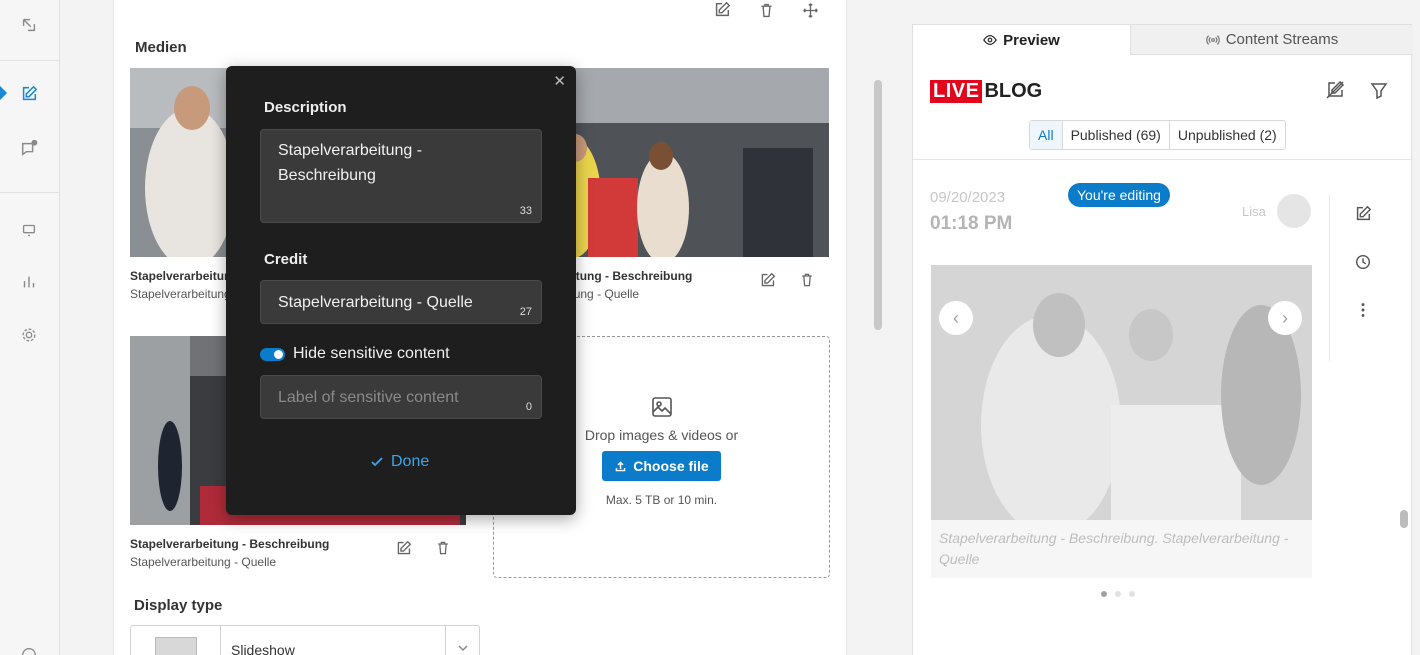 This screenshot has height=655, width=1420. Describe the element at coordinates (4, 93) in the screenshot. I see `active-indicator` at that location.